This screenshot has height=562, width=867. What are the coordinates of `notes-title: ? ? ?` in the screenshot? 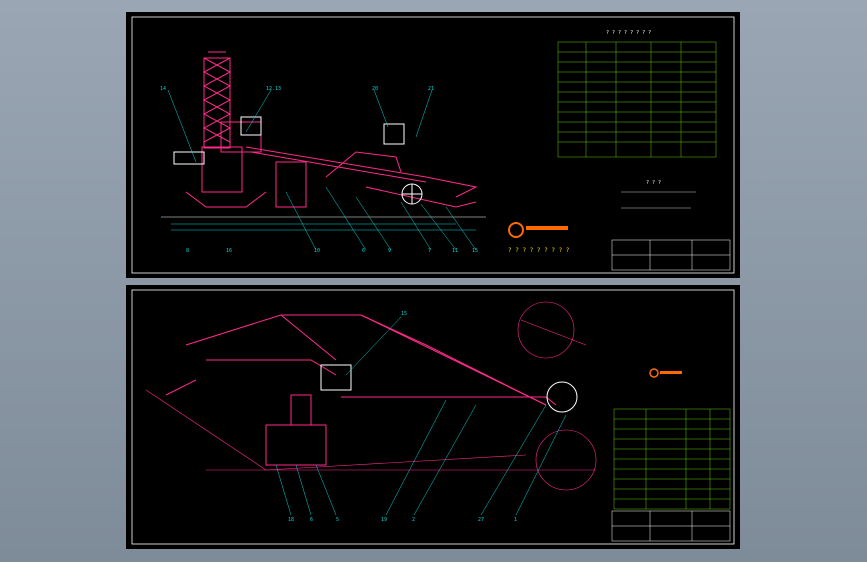 It's located at (653, 183).